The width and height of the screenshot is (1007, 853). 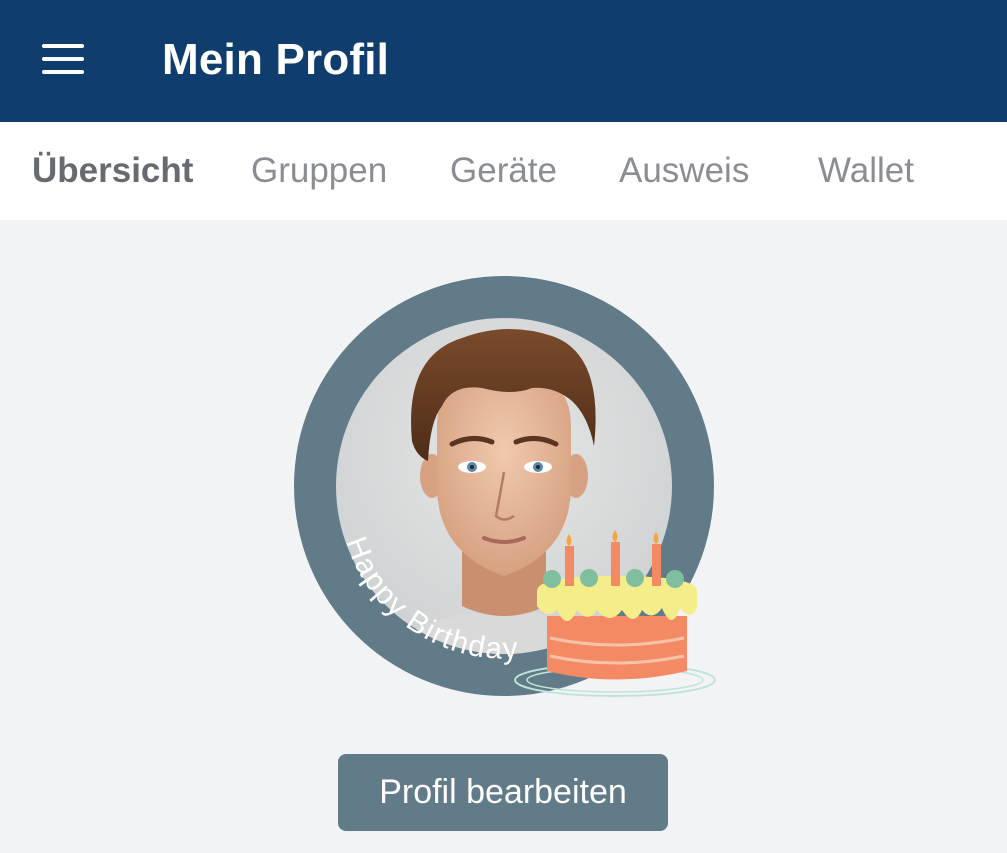 I want to click on app-bar: Mein Profil, so click(x=503, y=61).